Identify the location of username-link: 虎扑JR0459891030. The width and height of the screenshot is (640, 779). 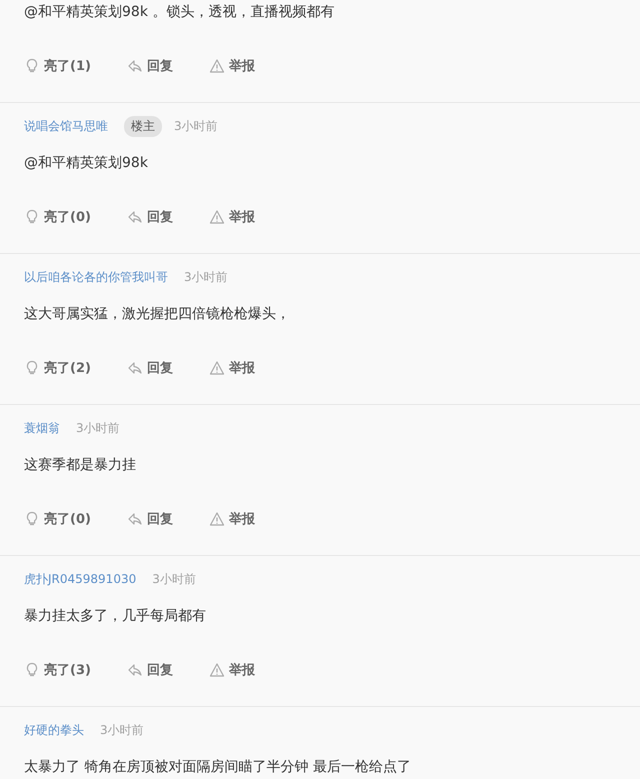
(80, 579).